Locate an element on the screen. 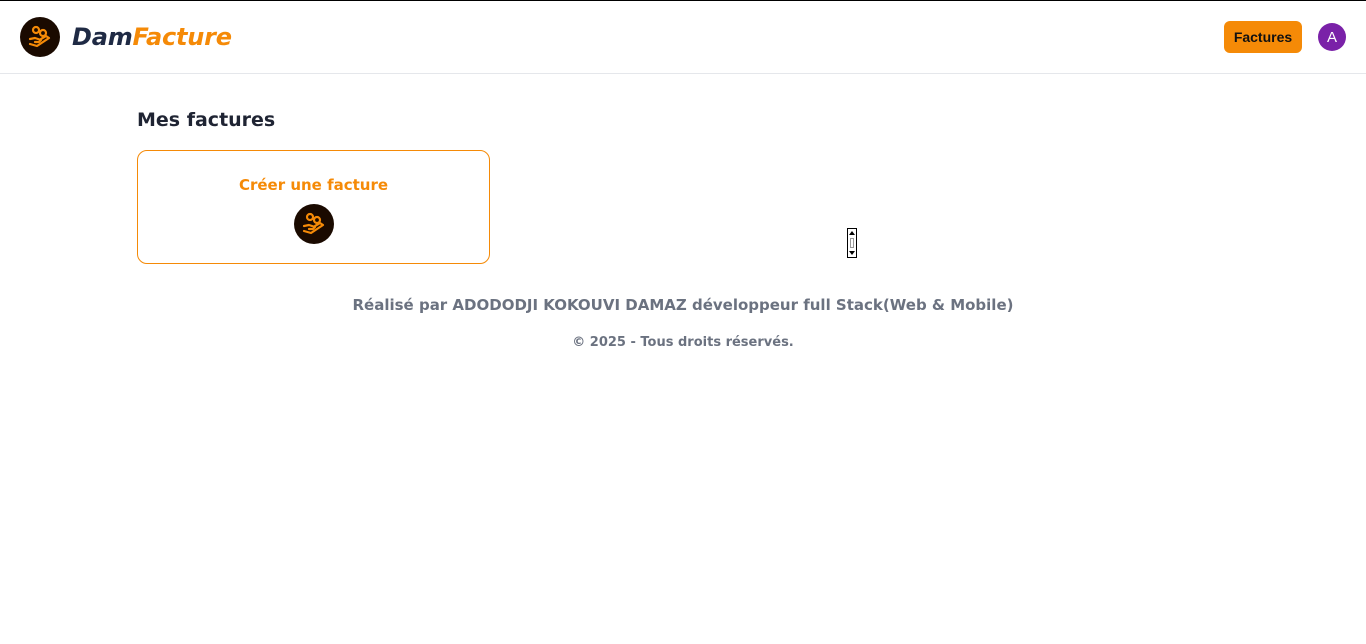  brand-name: DamFacture is located at coordinates (152, 37).